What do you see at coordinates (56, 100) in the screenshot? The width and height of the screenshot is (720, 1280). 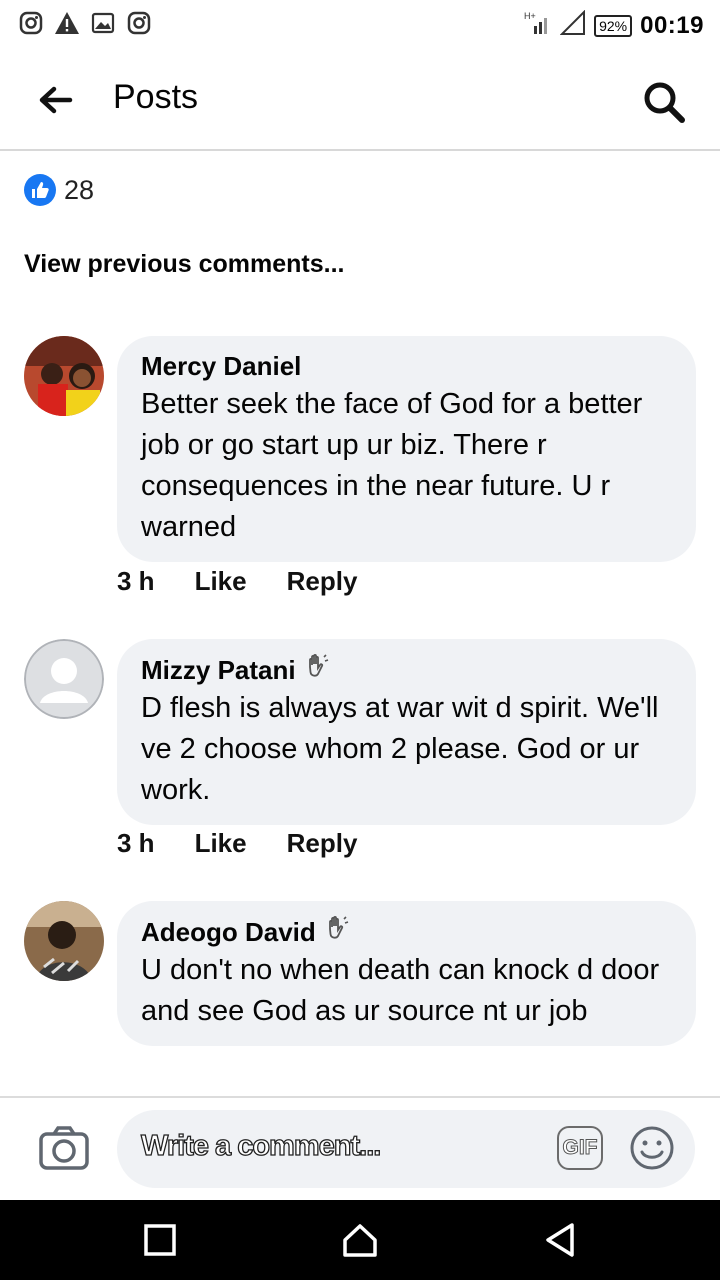 I see `arrow-left-icon` at bounding box center [56, 100].